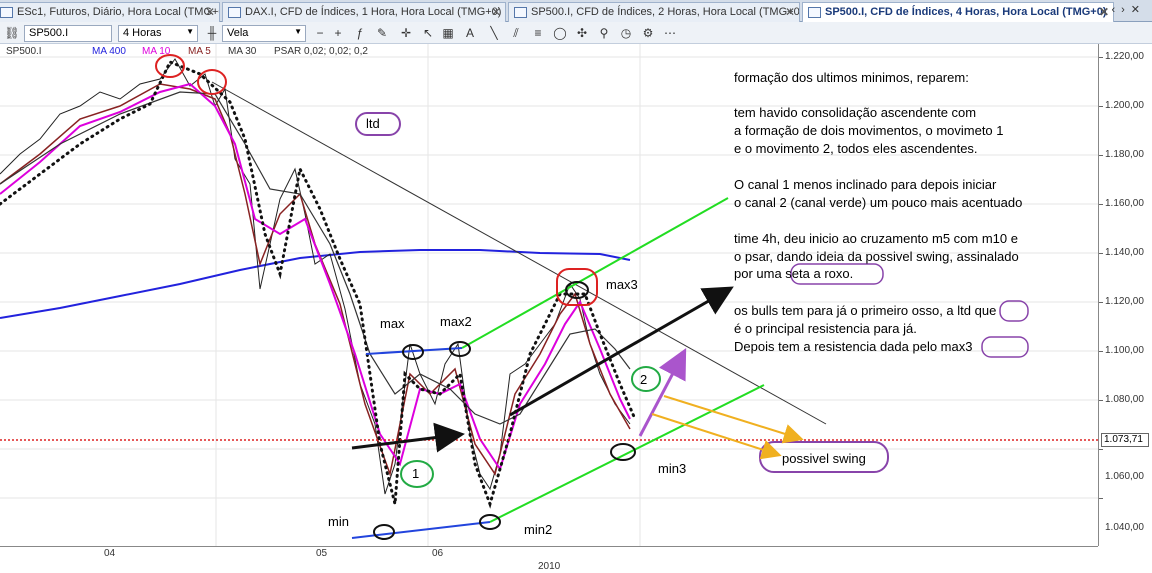 Image resolution: width=1152 pixels, height=573 pixels. Describe the element at coordinates (644, 379) in the screenshot. I see `label-2: 2` at that location.